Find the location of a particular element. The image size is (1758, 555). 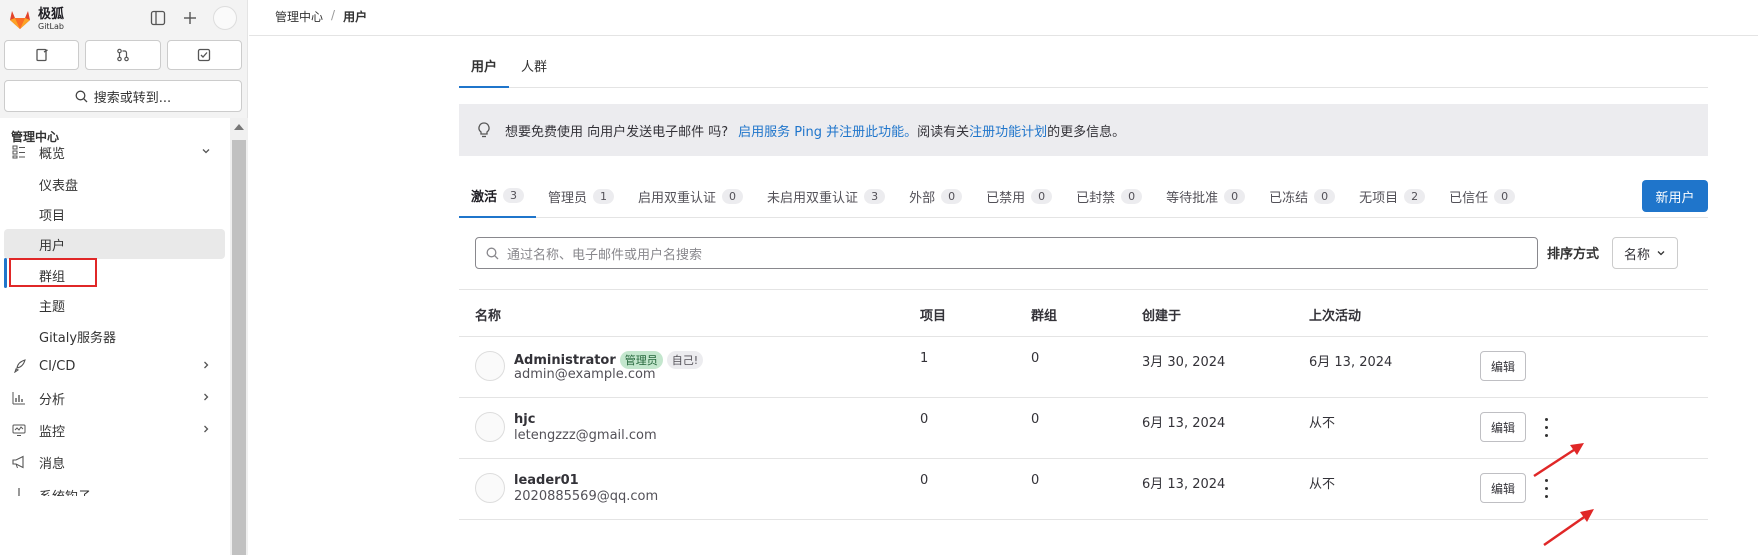

tab-trusted: 已信任 0 is located at coordinates (1482, 196).